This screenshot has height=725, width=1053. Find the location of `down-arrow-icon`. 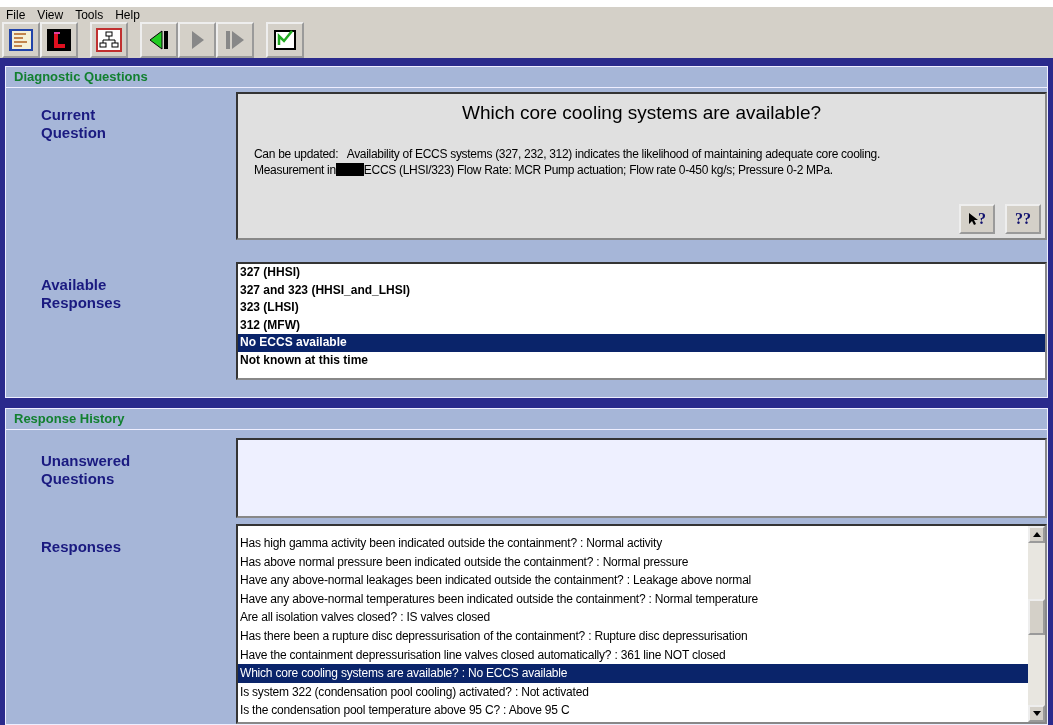

down-arrow-icon is located at coordinates (1036, 713).